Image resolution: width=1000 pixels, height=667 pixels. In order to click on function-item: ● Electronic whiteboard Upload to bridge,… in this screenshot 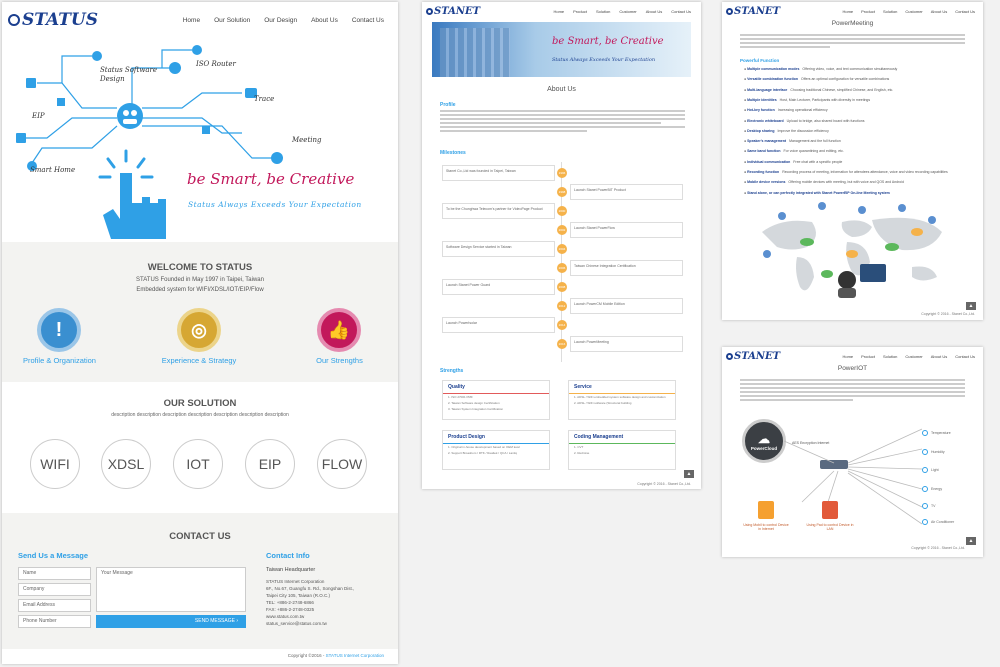, I will do `click(804, 120)`.